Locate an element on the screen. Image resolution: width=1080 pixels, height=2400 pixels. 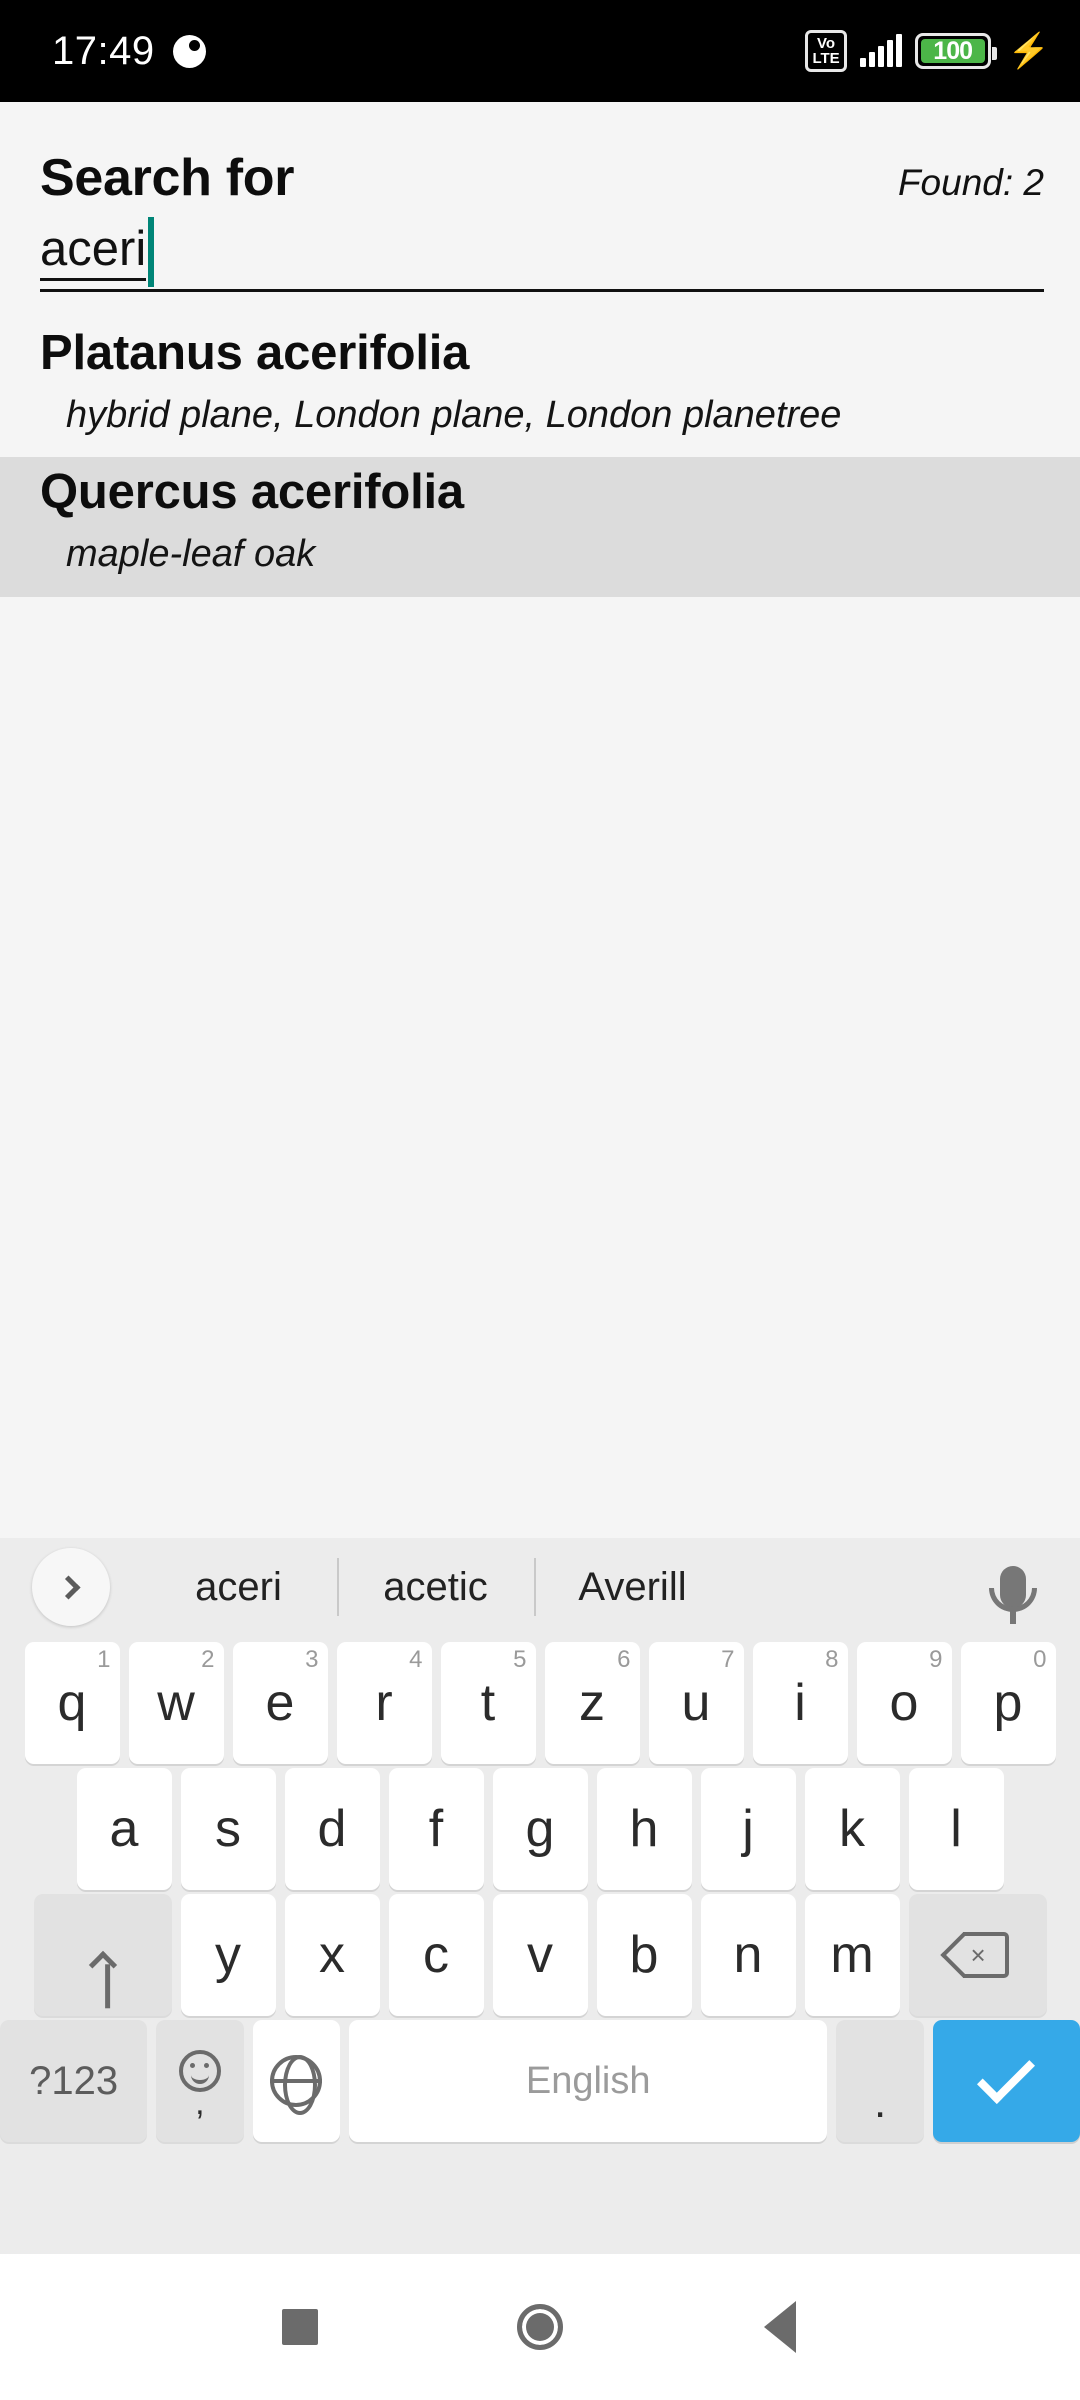
key-z: 6z is located at coordinates (592, 1703).